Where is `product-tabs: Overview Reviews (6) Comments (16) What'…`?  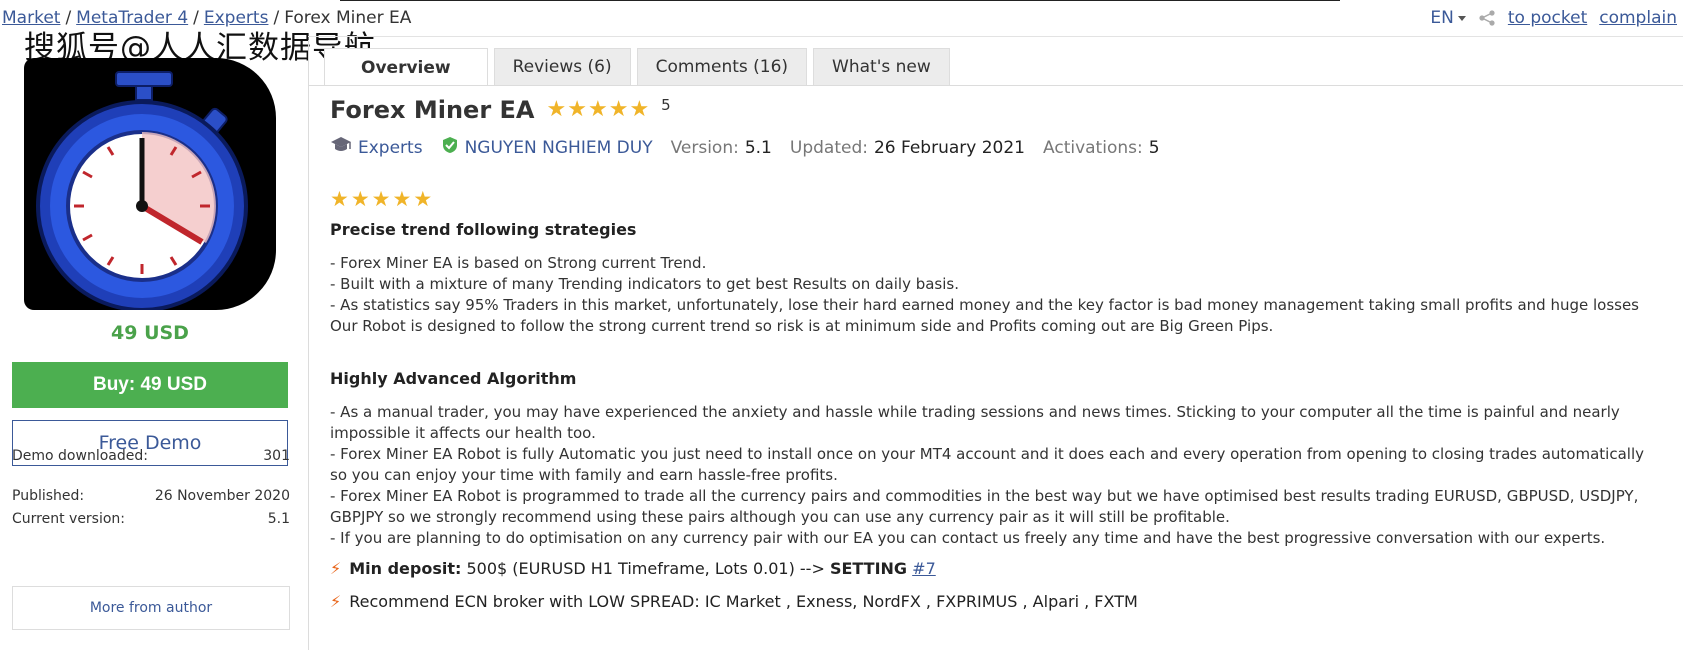
product-tabs: Overview Reviews (6) Comments (16) What'… is located at coordinates (637, 67).